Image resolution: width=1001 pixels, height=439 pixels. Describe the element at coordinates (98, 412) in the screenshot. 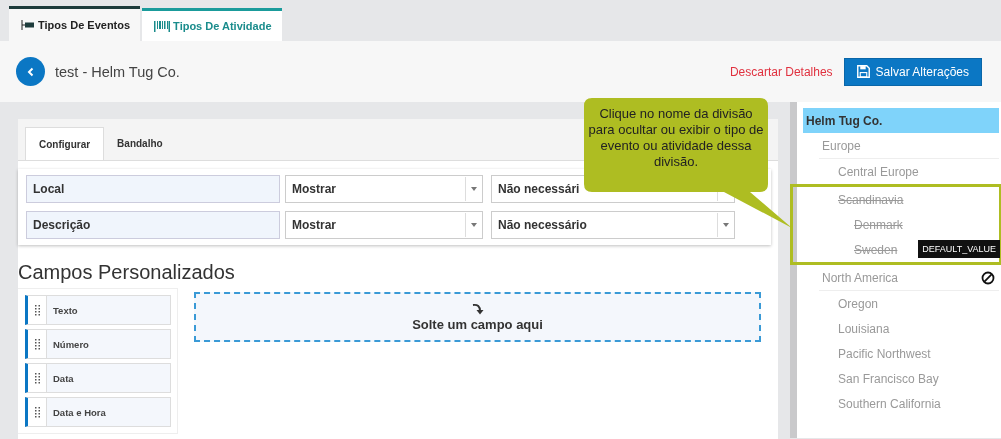

I see `draggable-field: Data e Hora` at that location.